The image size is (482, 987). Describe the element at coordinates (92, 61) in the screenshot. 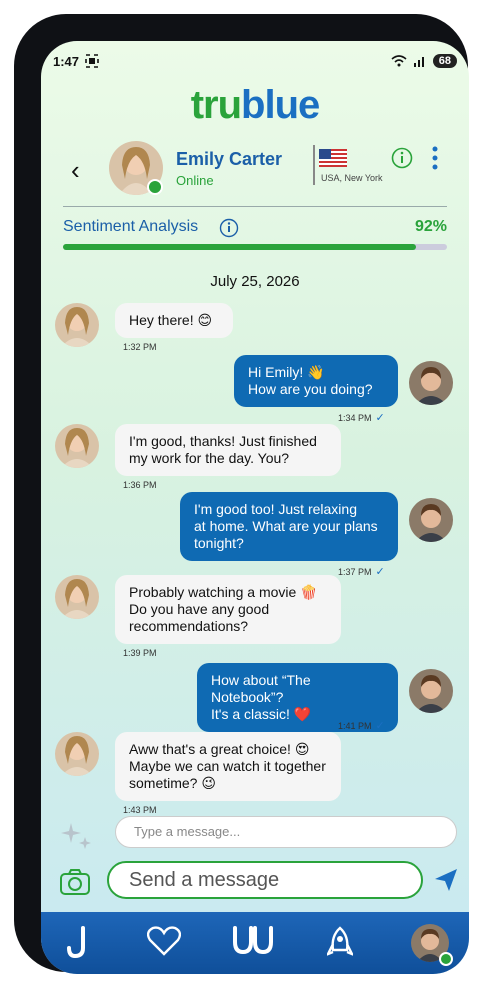

I see `screenshot-icon` at that location.